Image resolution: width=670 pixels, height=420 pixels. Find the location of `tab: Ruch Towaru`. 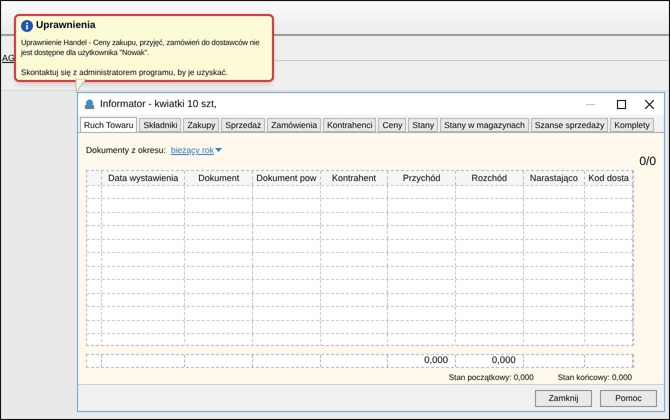

tab: Ruch Towaru is located at coordinates (109, 124).